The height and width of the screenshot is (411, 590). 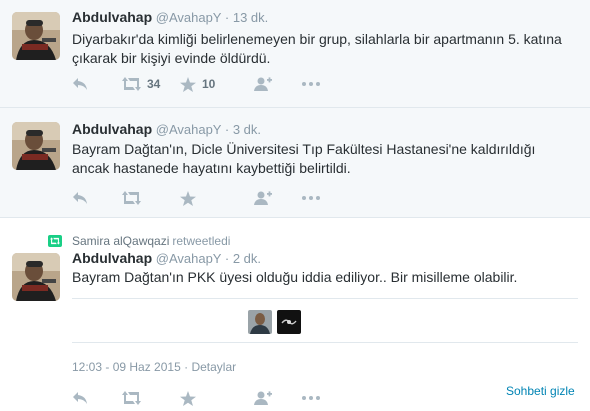 I want to click on tweet-header: Abdulvahap @AvahapY · 2 dk., so click(x=166, y=258).